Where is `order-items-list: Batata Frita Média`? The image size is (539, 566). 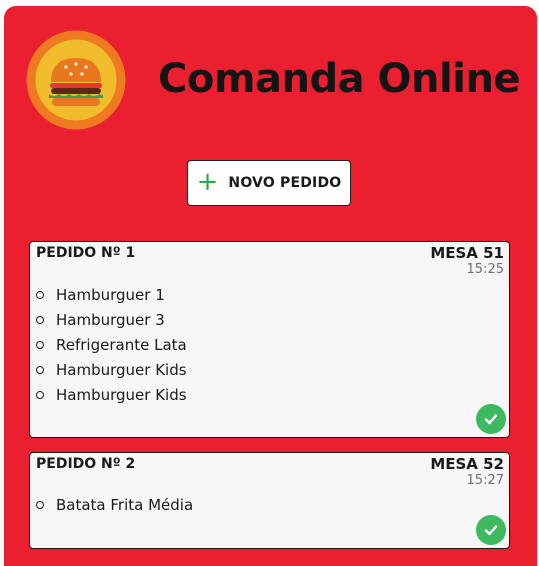 order-items-list: Batata Frita Média is located at coordinates (114, 507).